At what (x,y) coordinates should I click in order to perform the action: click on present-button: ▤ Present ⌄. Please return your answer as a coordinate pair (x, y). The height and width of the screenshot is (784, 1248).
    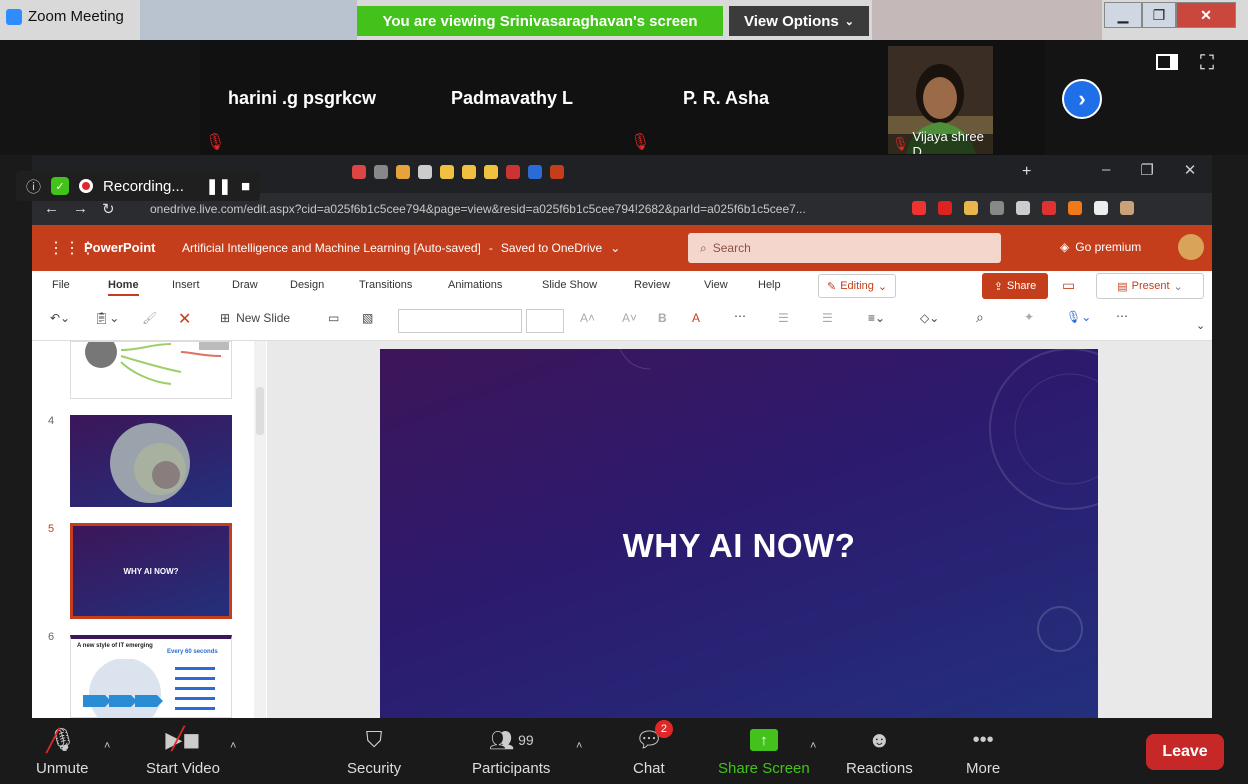
    Looking at the image, I should click on (1150, 286).